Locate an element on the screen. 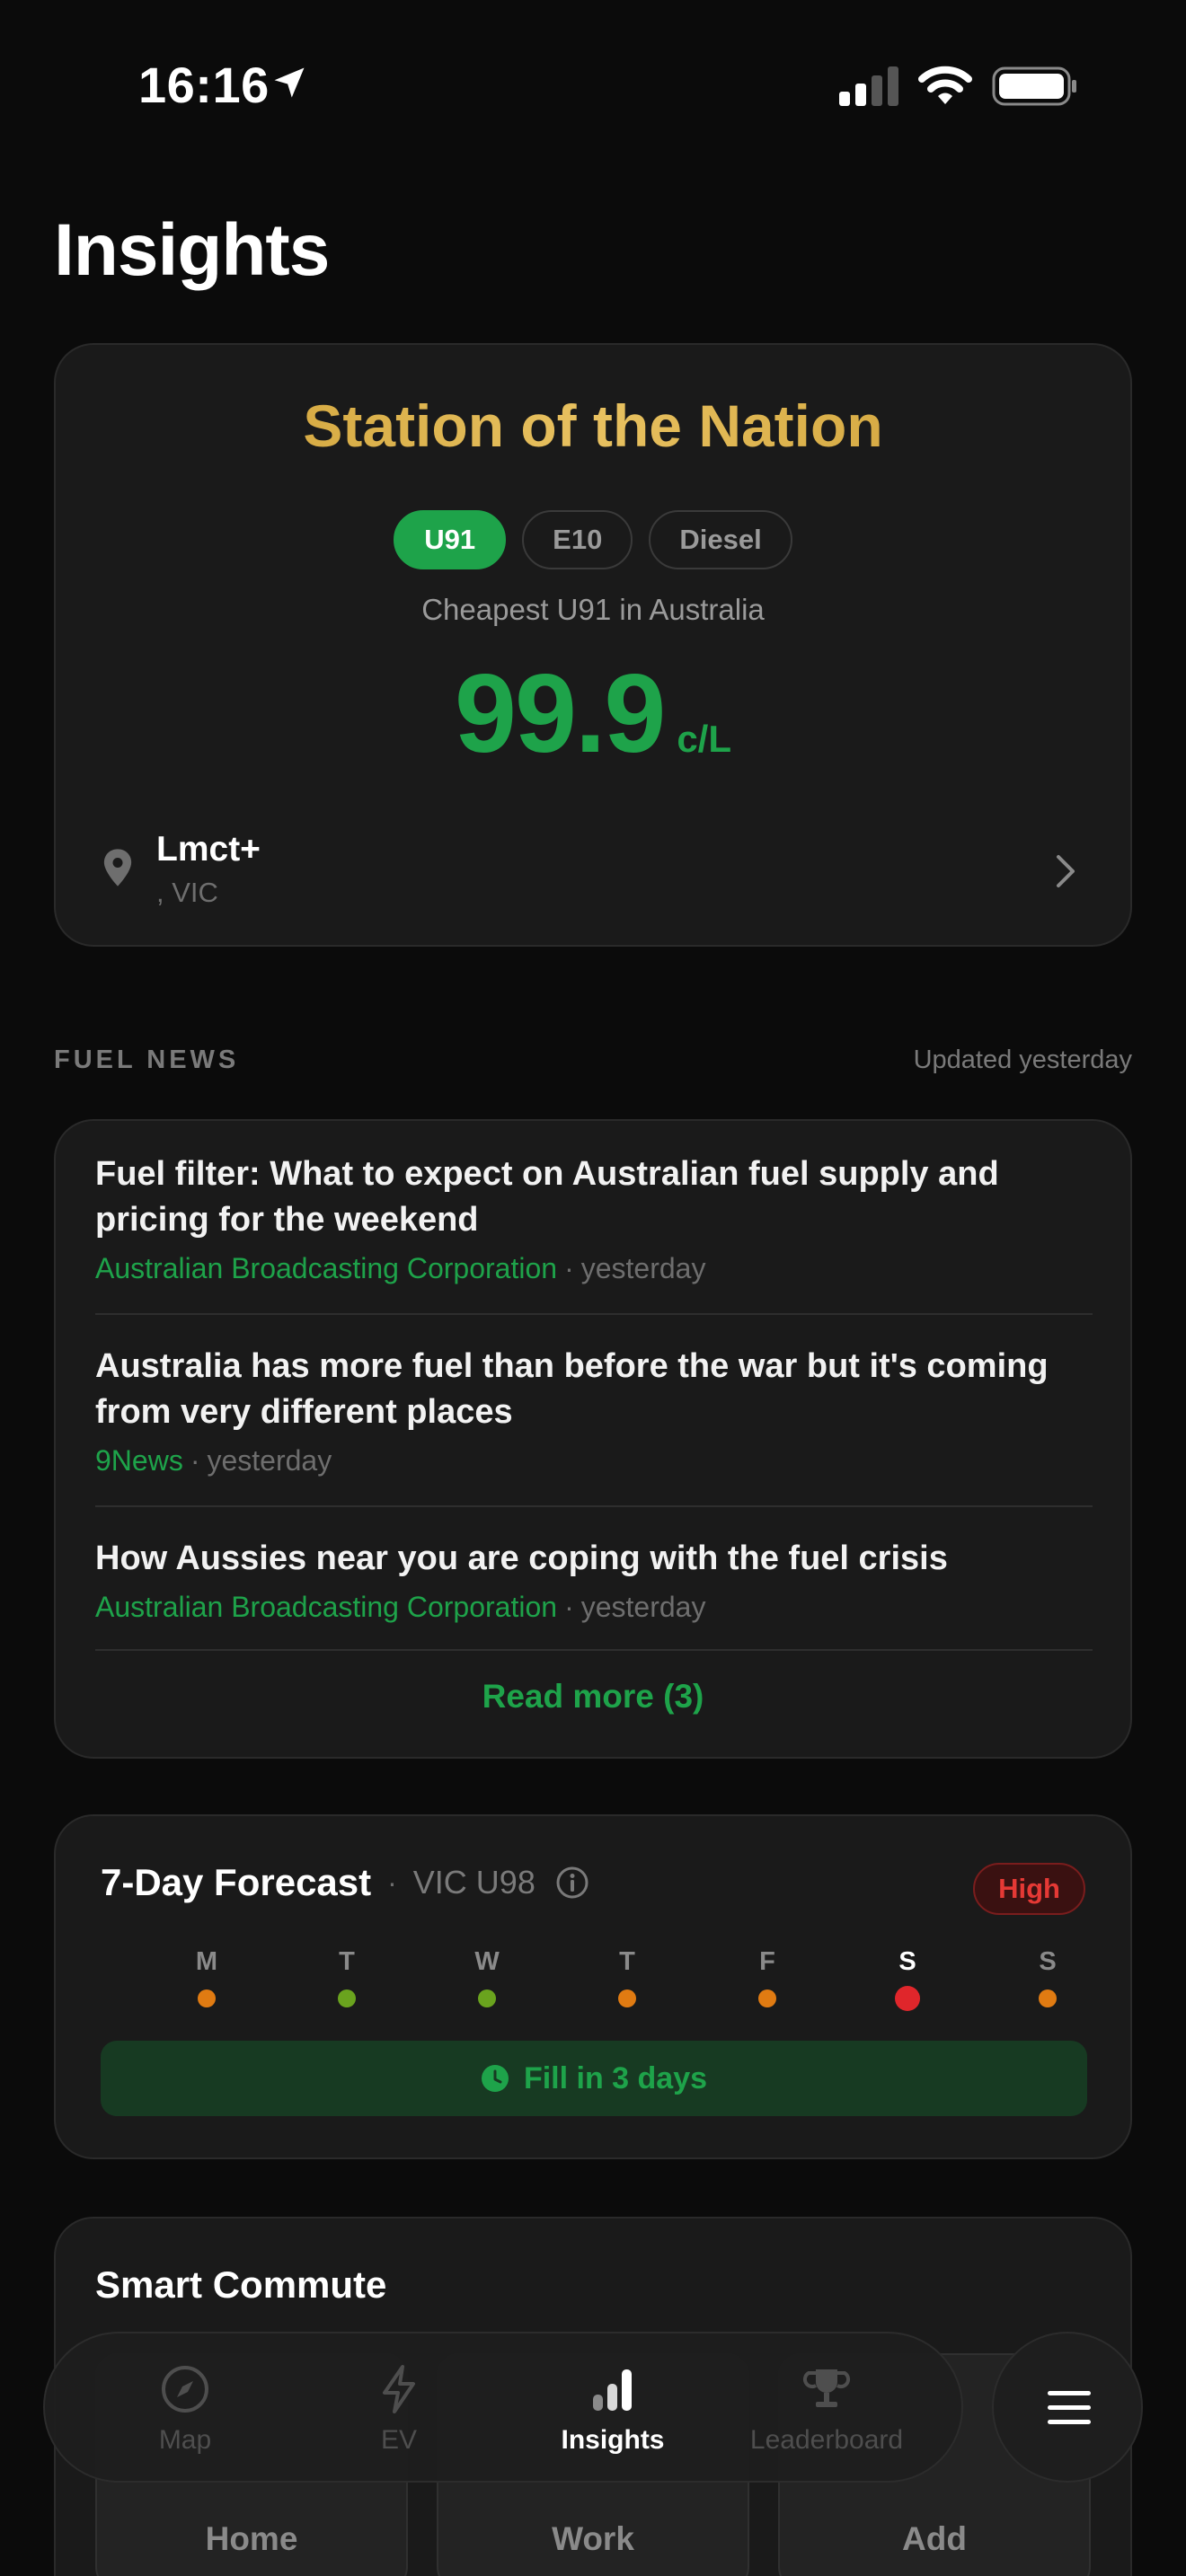 The height and width of the screenshot is (2576, 1186). forecast-title: 7-Day Forecast is located at coordinates (236, 1882).